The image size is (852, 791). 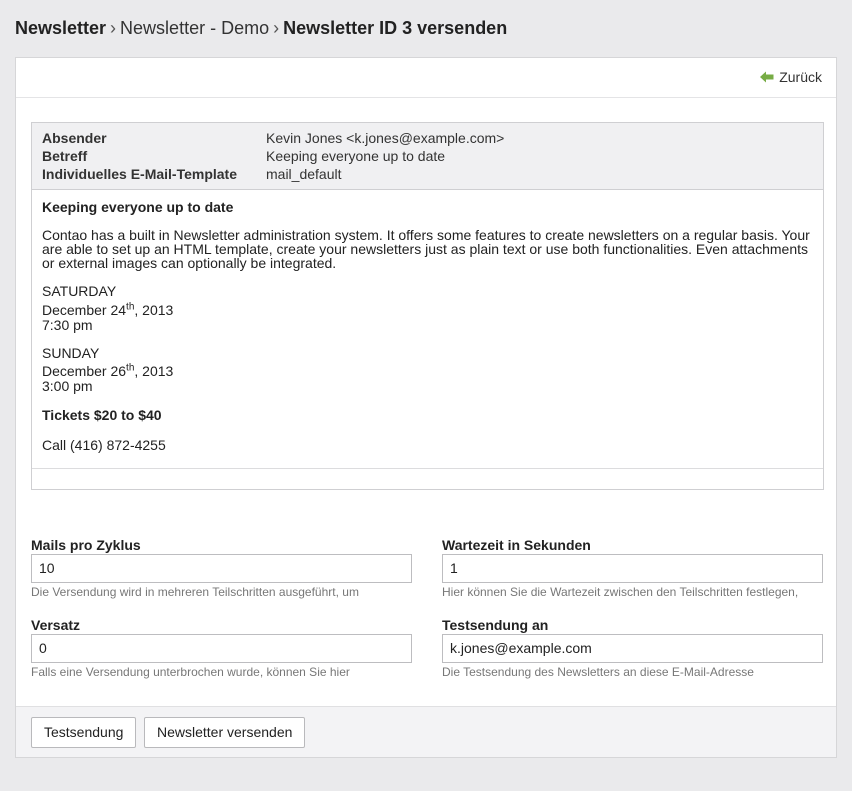 I want to click on meta-key: Betreff, so click(x=65, y=156).